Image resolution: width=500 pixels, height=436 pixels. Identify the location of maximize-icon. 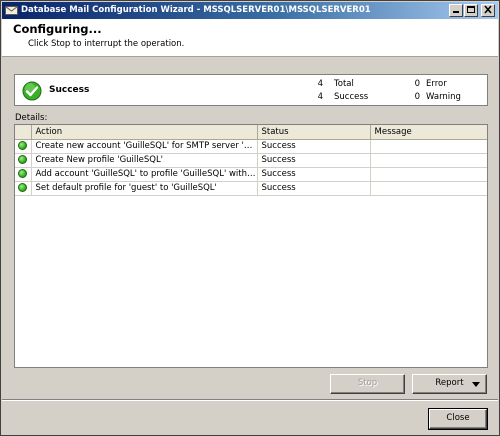
(471, 9).